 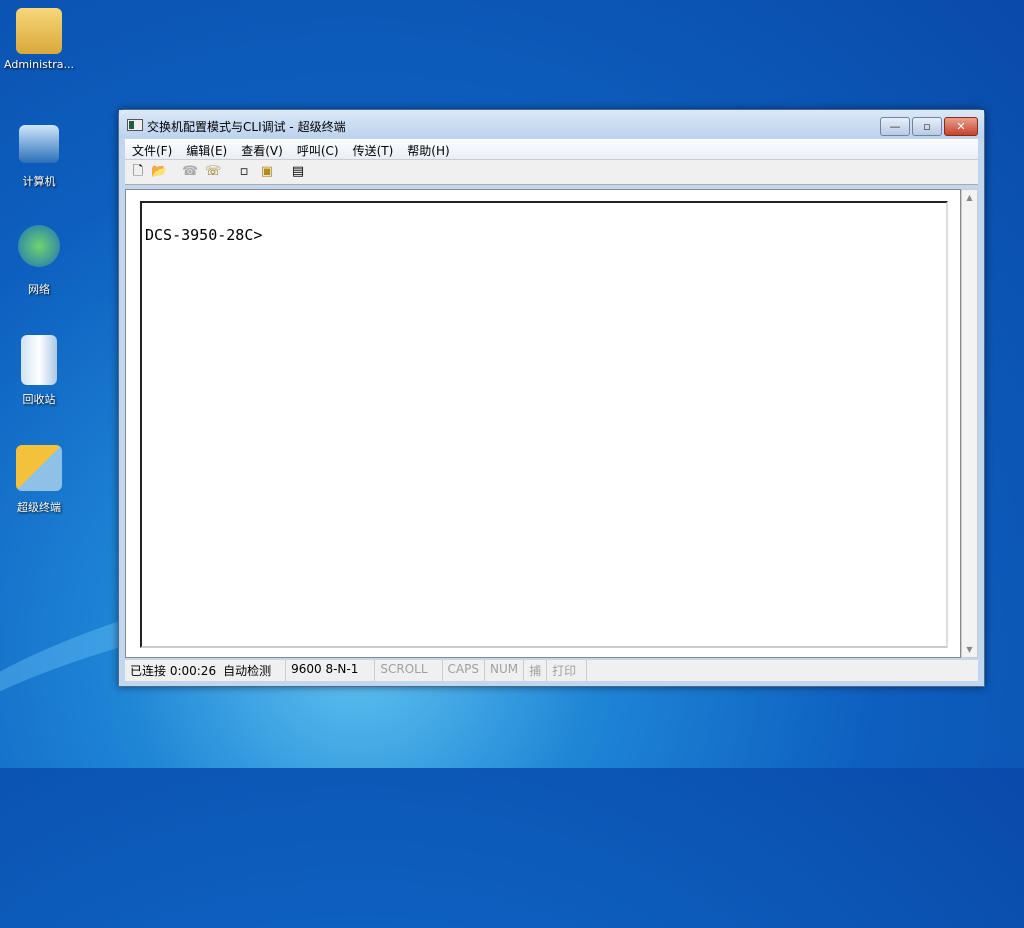 I want to click on status-capture: 捕, so click(x=536, y=670).